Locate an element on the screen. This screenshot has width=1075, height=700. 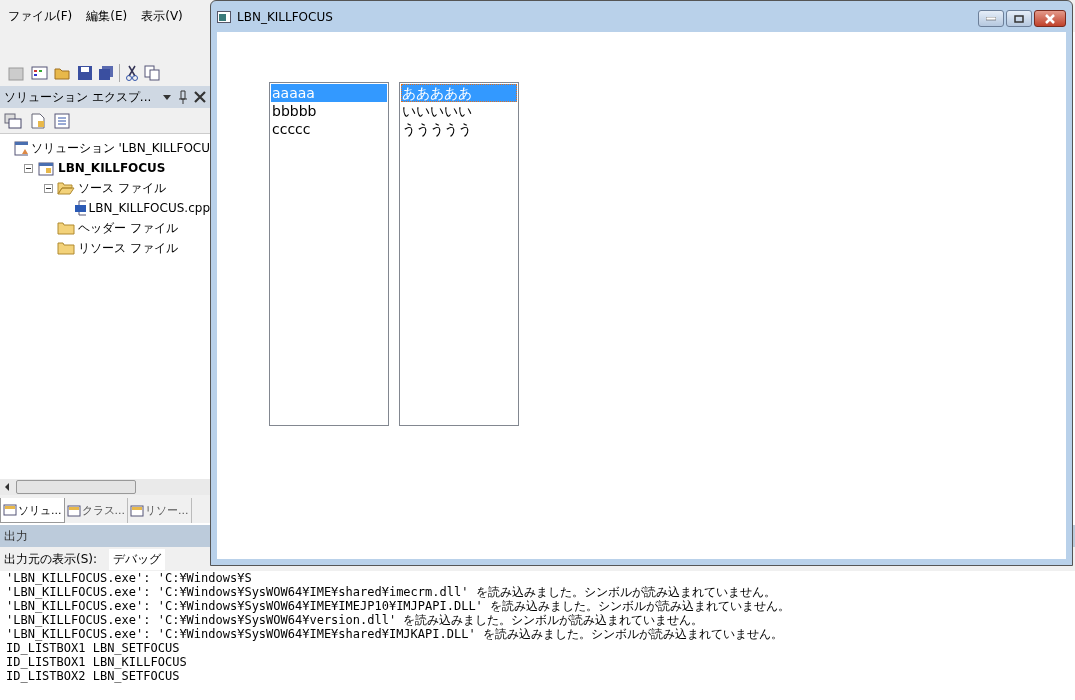
list-item: いいいいい is located at coordinates (459, 111).